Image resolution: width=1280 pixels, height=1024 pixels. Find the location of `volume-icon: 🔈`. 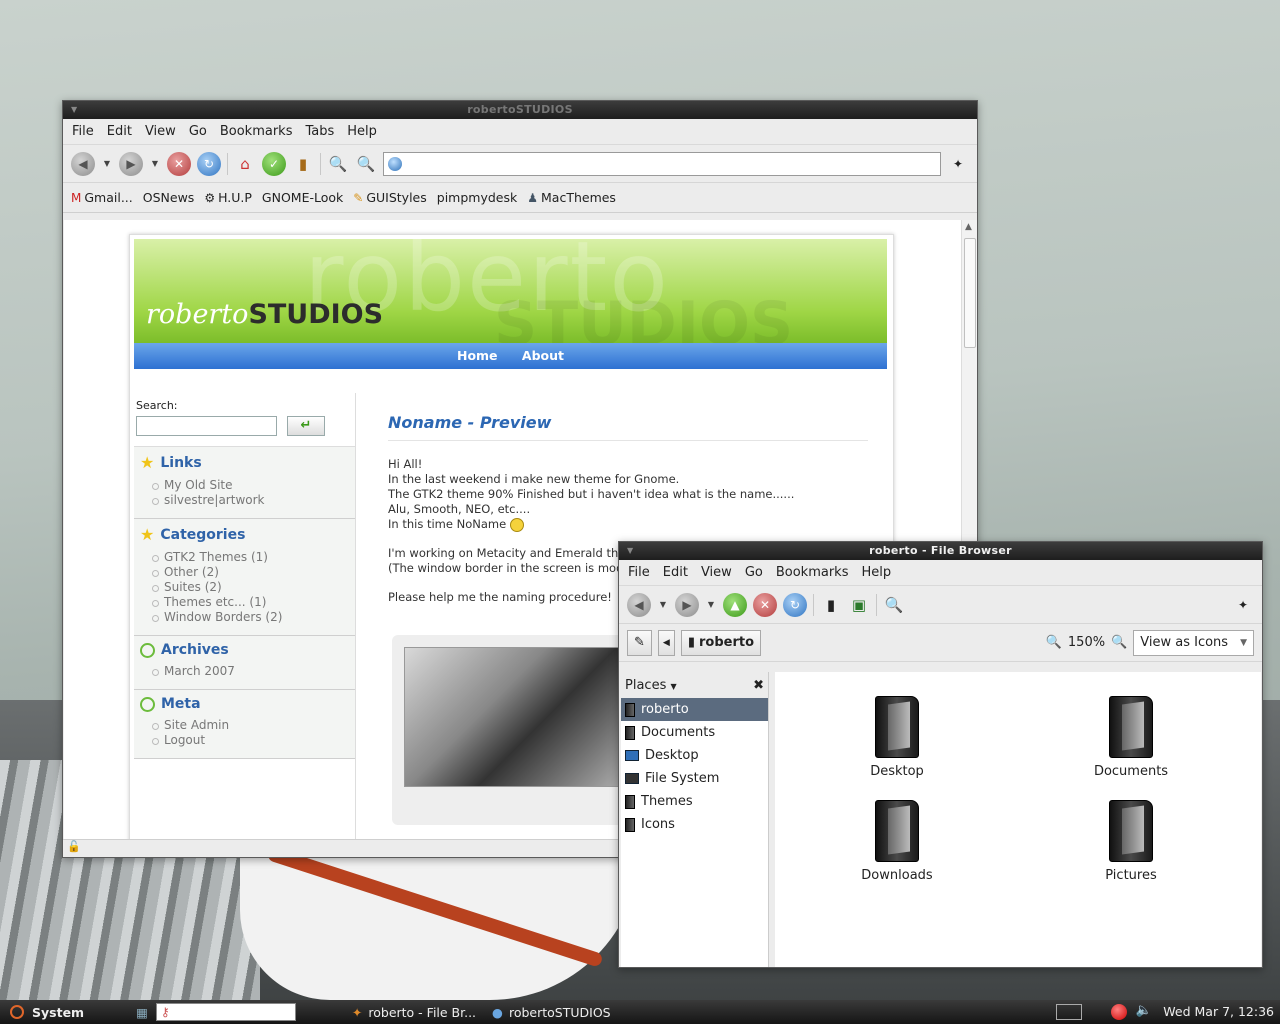

volume-icon: 🔈 is located at coordinates (1144, 1010).